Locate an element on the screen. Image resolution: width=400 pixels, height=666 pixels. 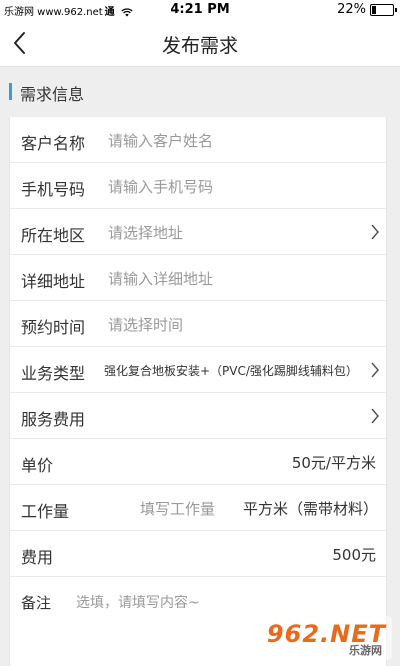
region-select: 请选择地址 is located at coordinates (145, 232).